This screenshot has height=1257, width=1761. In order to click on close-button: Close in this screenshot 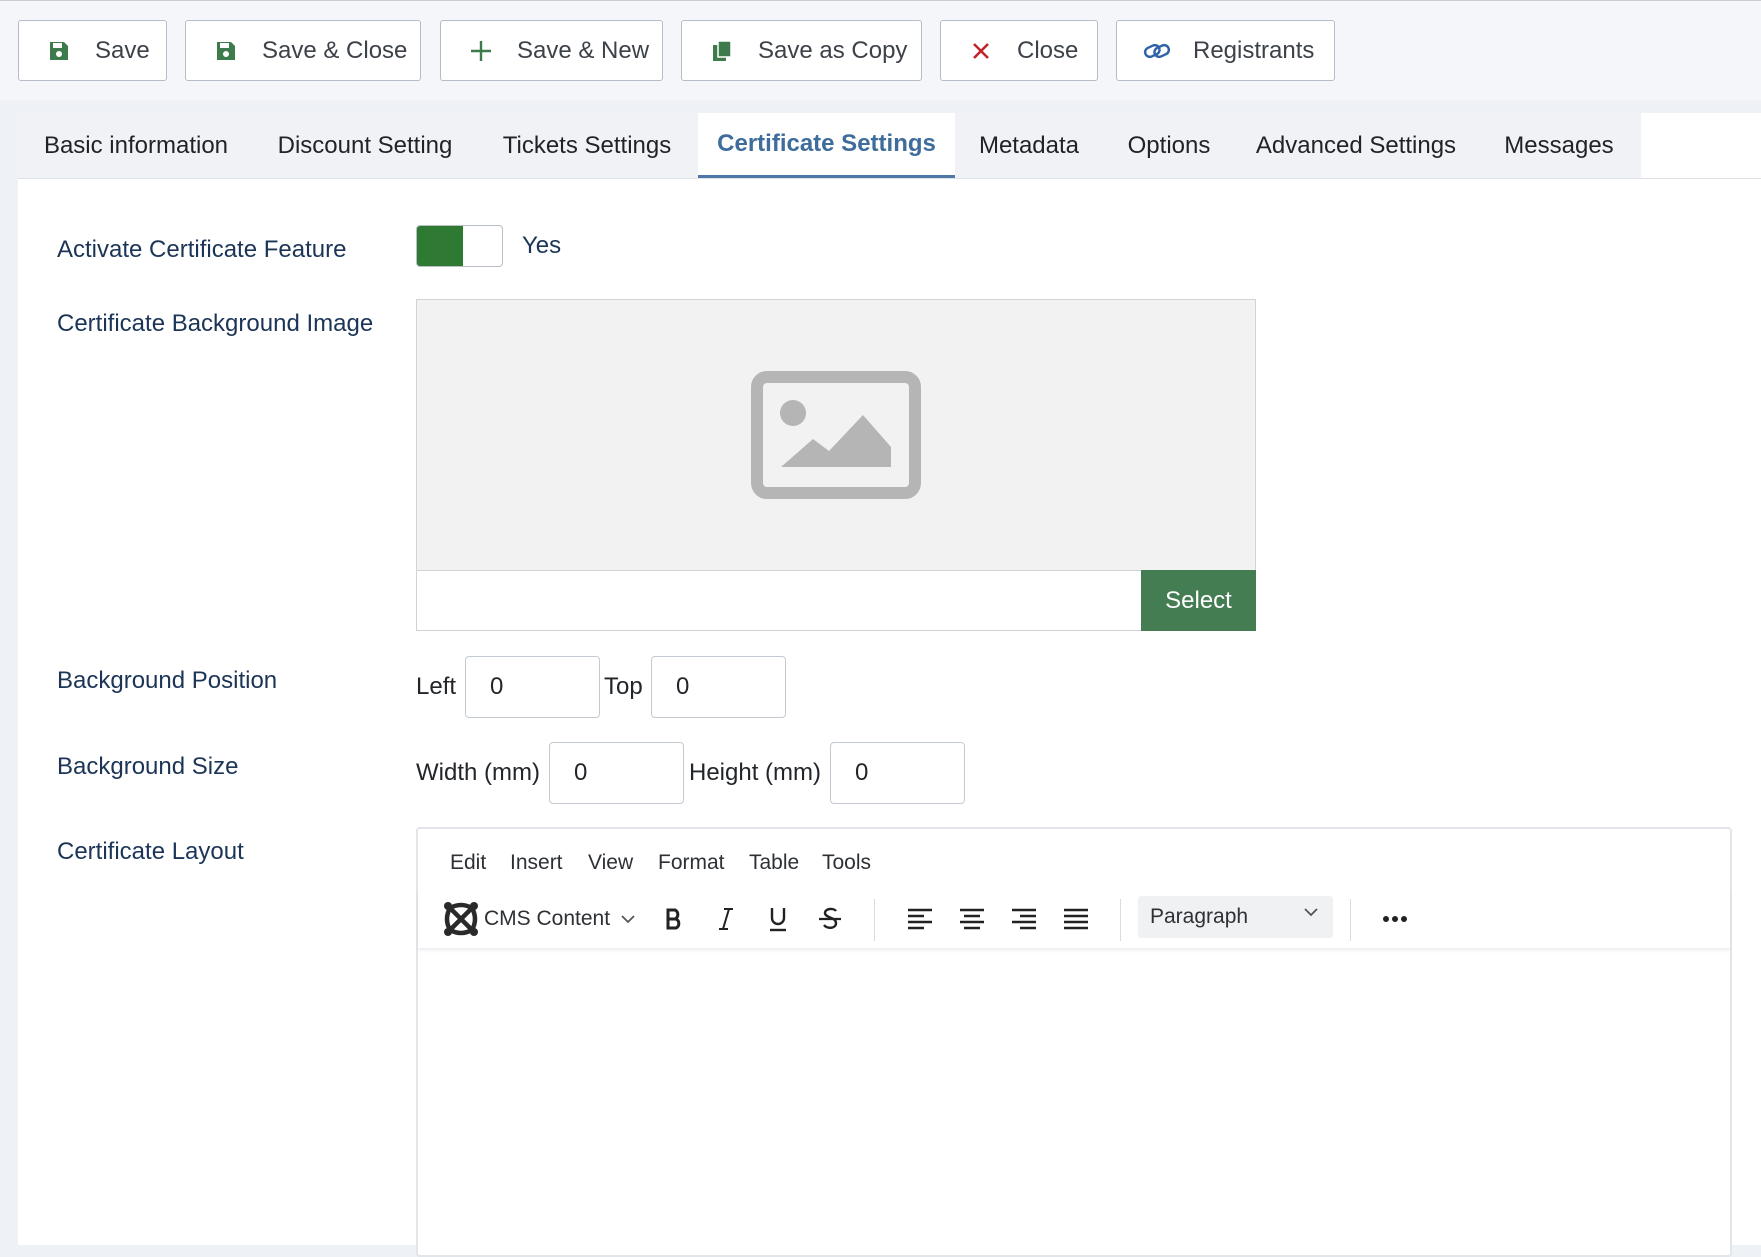, I will do `click(1019, 50)`.